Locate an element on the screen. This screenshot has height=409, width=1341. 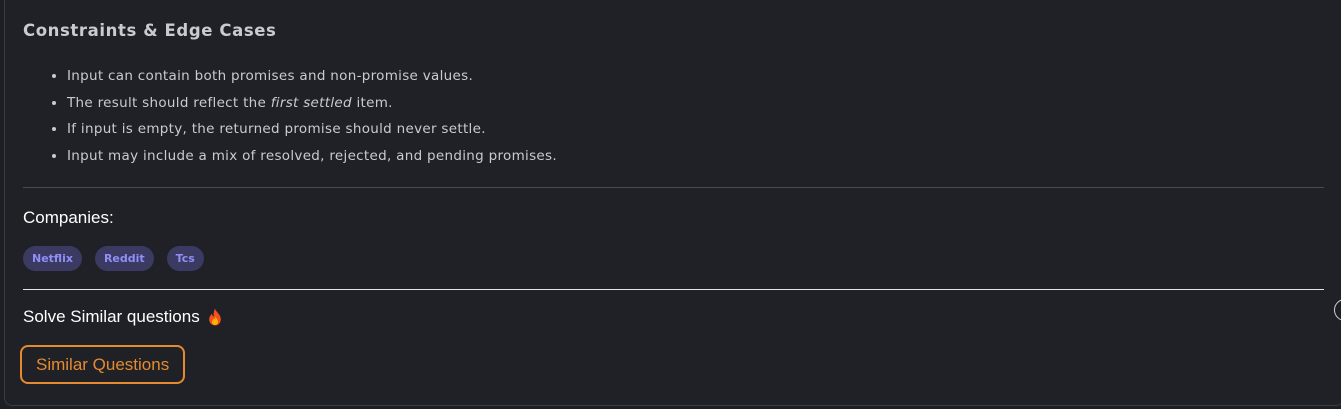
similar-heading-text: Solve Similar questions is located at coordinates (111, 316).